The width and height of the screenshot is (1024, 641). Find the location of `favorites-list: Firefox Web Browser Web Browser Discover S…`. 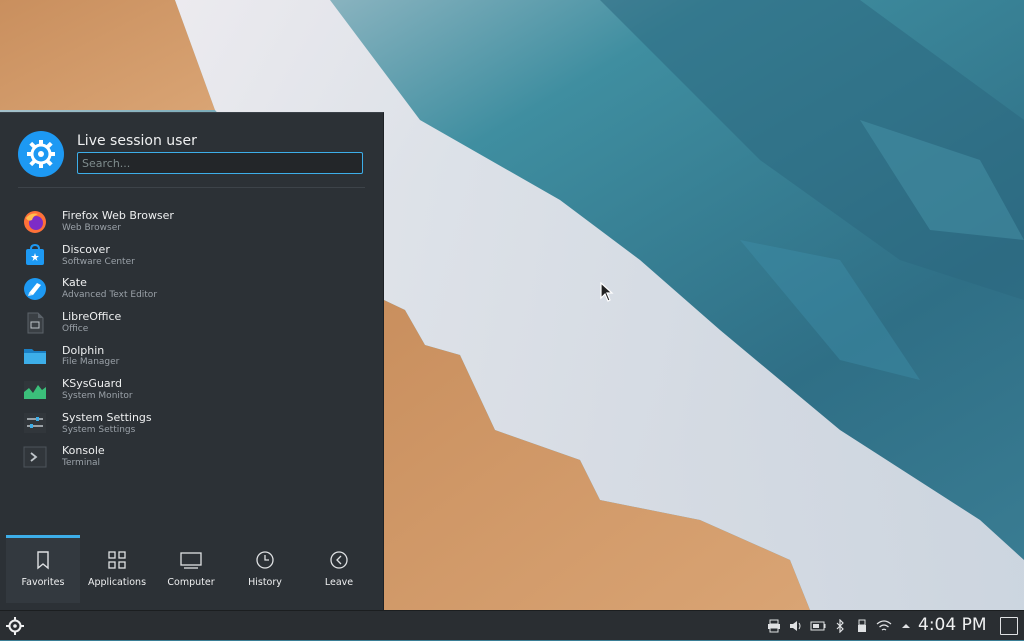

favorites-list: Firefox Web Browser Web Browser Discover S… is located at coordinates (193, 339).